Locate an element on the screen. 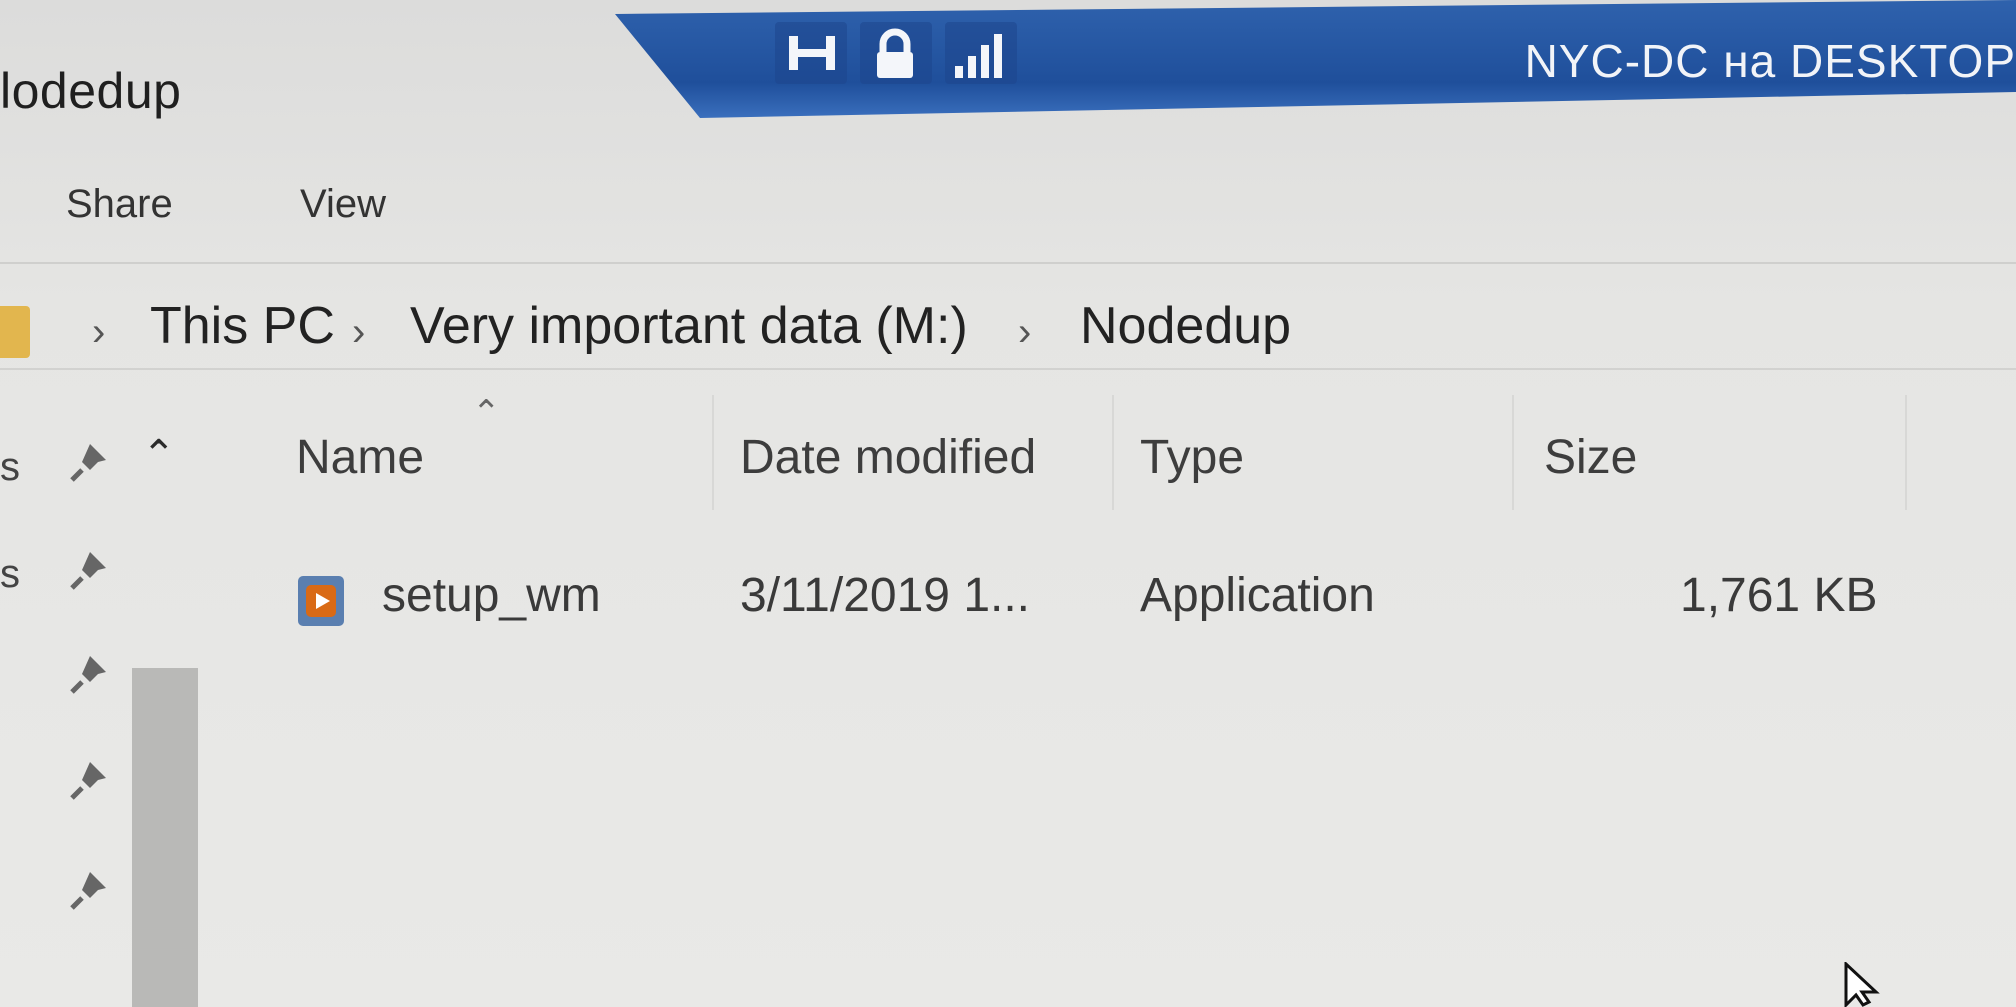 The width and height of the screenshot is (2016, 1007). address-divider is located at coordinates (1008, 369).